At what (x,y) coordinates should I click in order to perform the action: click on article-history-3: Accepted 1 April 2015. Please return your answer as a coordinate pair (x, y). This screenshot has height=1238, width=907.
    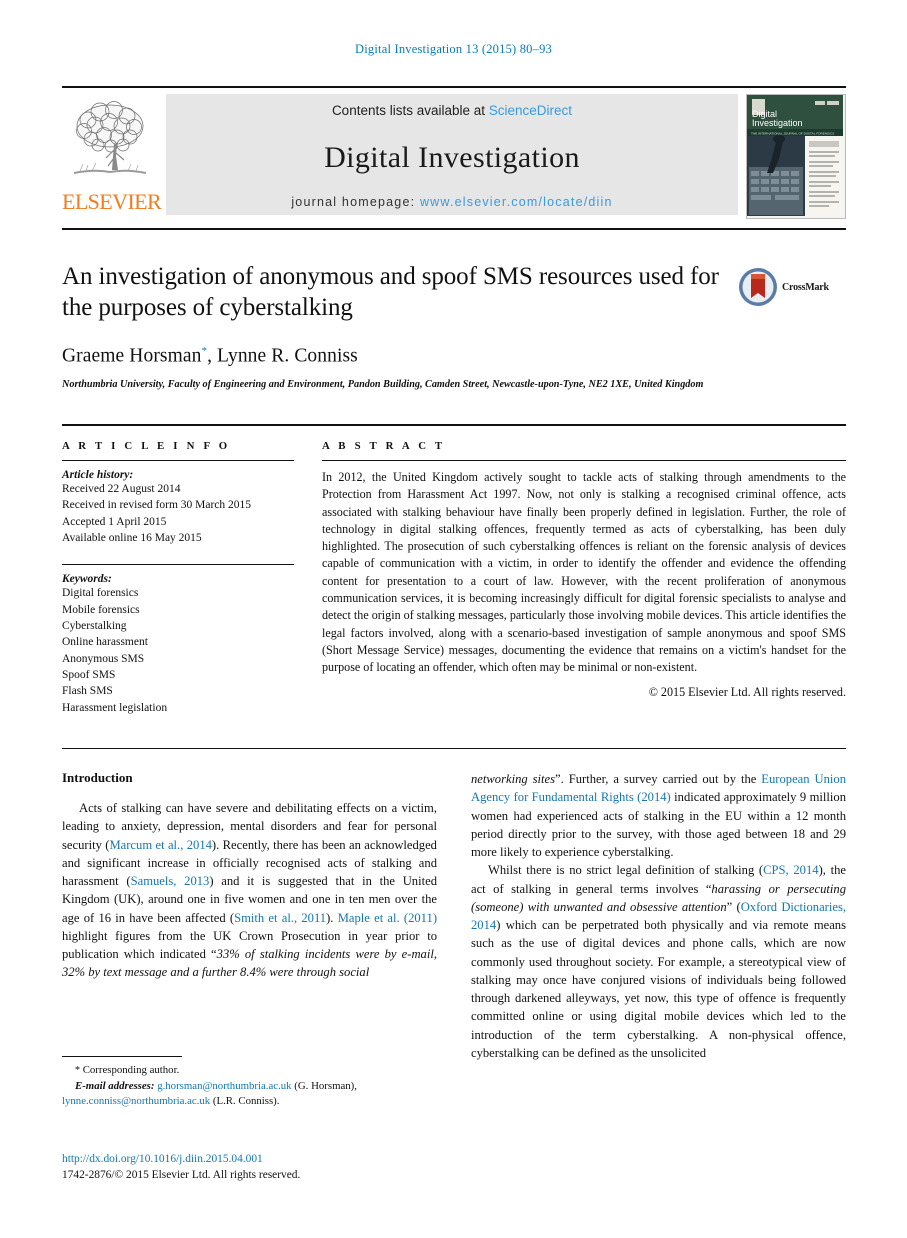
    Looking at the image, I should click on (114, 521).